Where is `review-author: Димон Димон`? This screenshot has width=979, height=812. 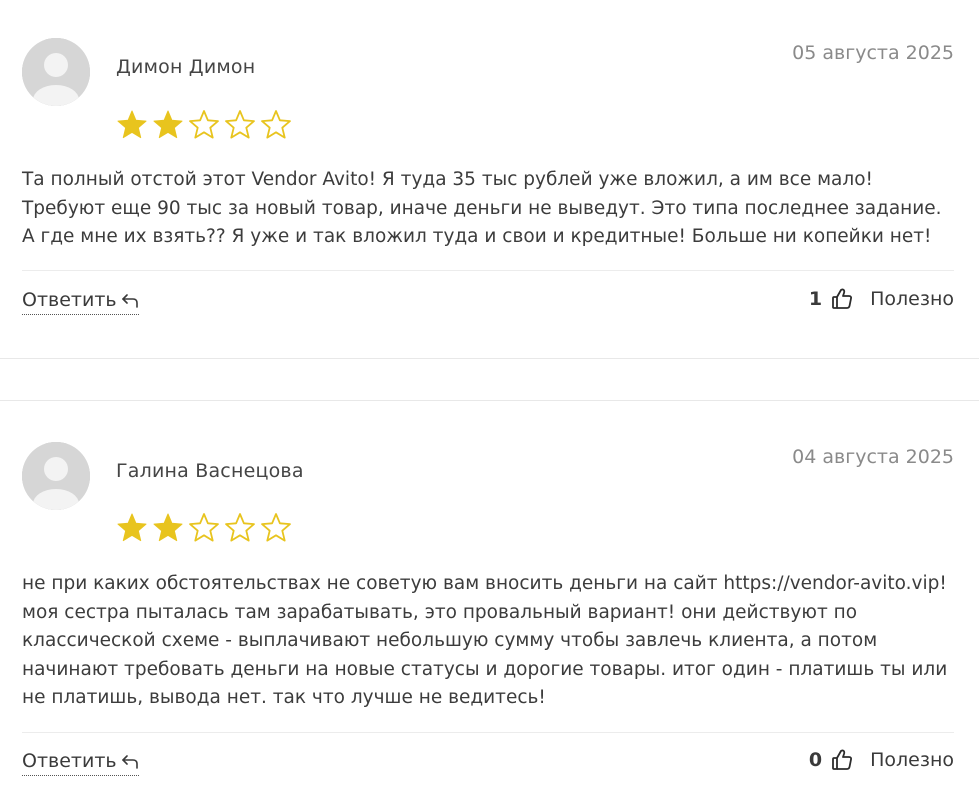
review-author: Димон Димон is located at coordinates (186, 67).